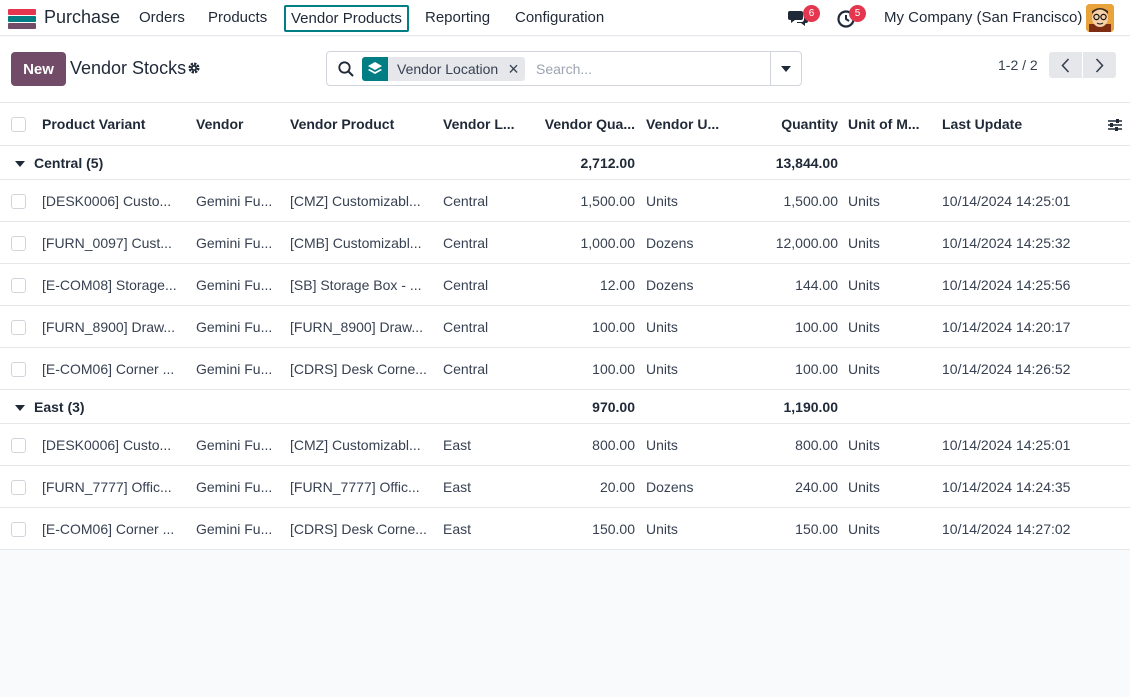 The width and height of the screenshot is (1130, 697). I want to click on cell-last-update: 10/14/2024 14:24:35, so click(1006, 486).